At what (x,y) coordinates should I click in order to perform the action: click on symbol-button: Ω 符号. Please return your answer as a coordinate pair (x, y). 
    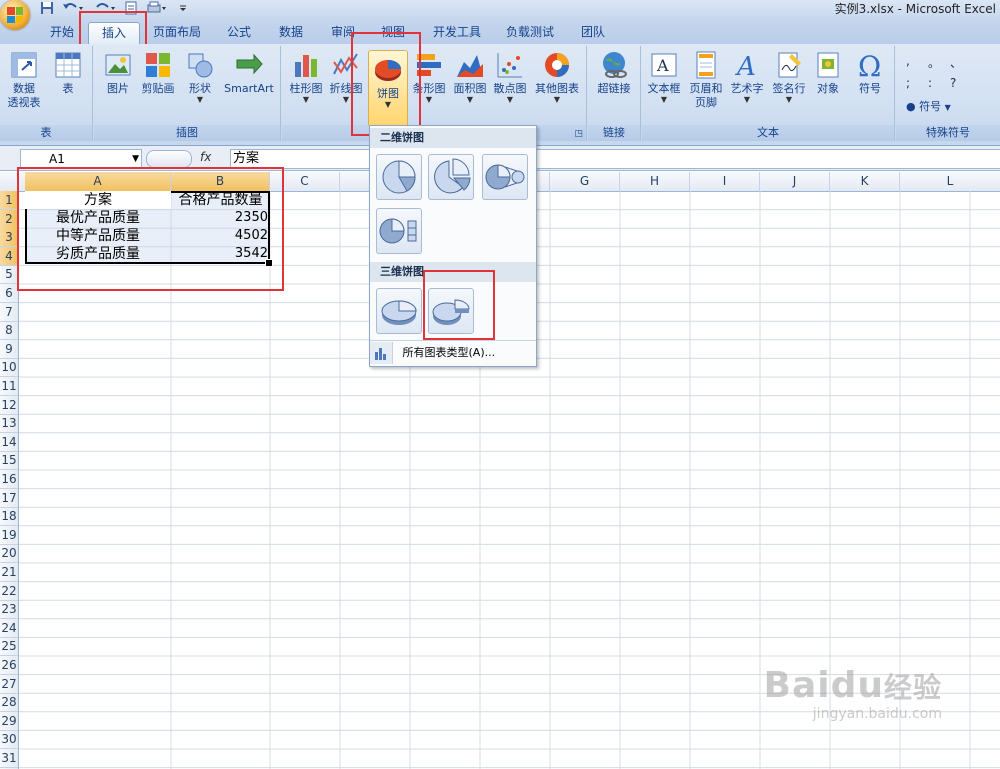
    Looking at the image, I should click on (870, 73).